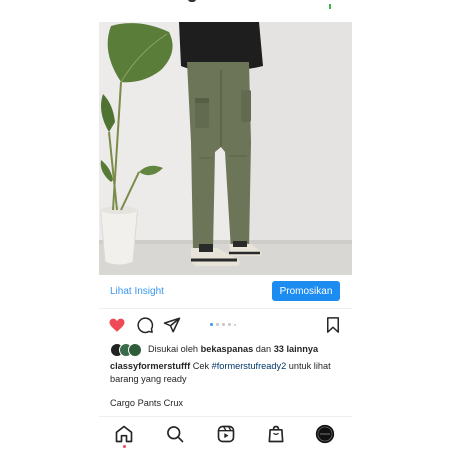 This screenshot has height=450, width=450. What do you see at coordinates (263, 349) in the screenshot?
I see `likes-connector: dan` at bounding box center [263, 349].